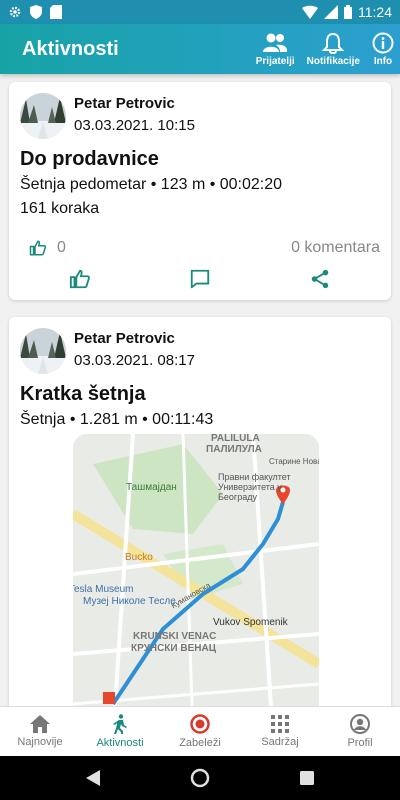 Image resolution: width=400 pixels, height=800 pixels. I want to click on post-stats: Šetnja pedometar • 123 m • 00:02:20, so click(151, 184).